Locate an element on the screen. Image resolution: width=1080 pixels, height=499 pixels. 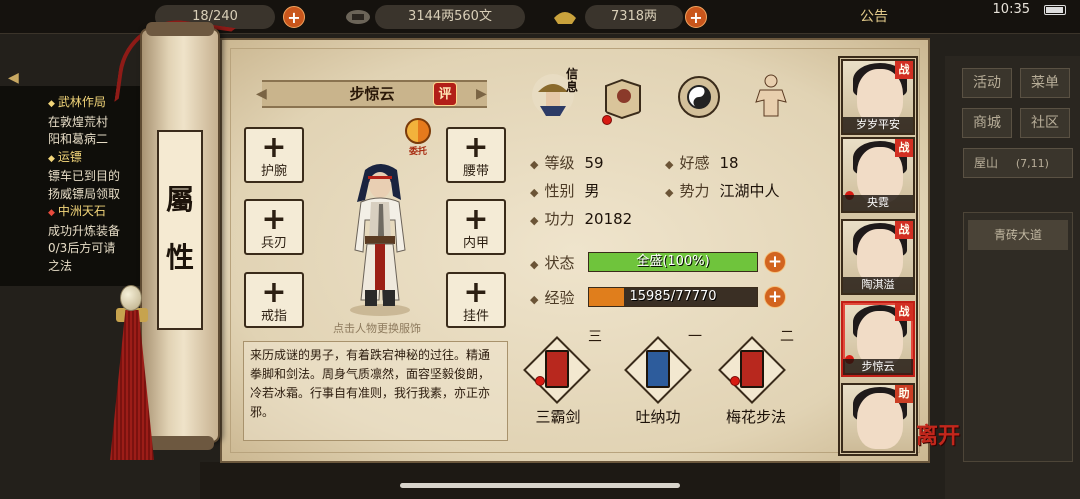
bagua-tab-icon is located at coordinates (699, 97).